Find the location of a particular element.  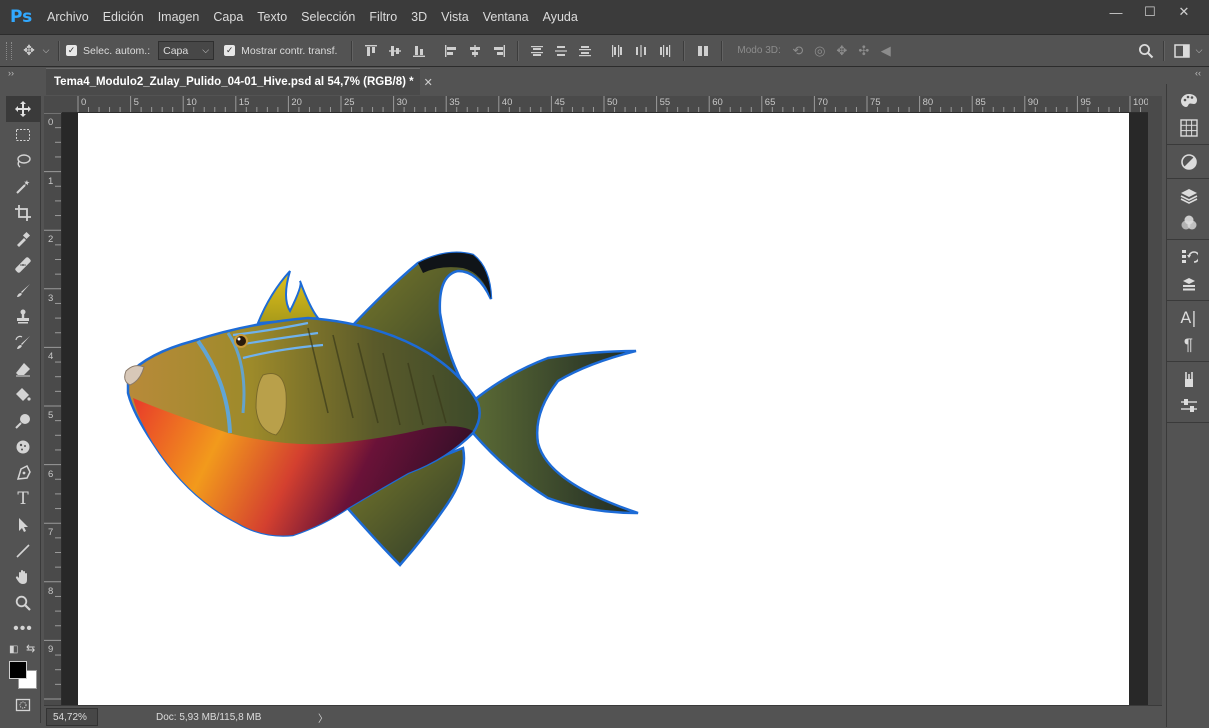

divider is located at coordinates (59, 50).